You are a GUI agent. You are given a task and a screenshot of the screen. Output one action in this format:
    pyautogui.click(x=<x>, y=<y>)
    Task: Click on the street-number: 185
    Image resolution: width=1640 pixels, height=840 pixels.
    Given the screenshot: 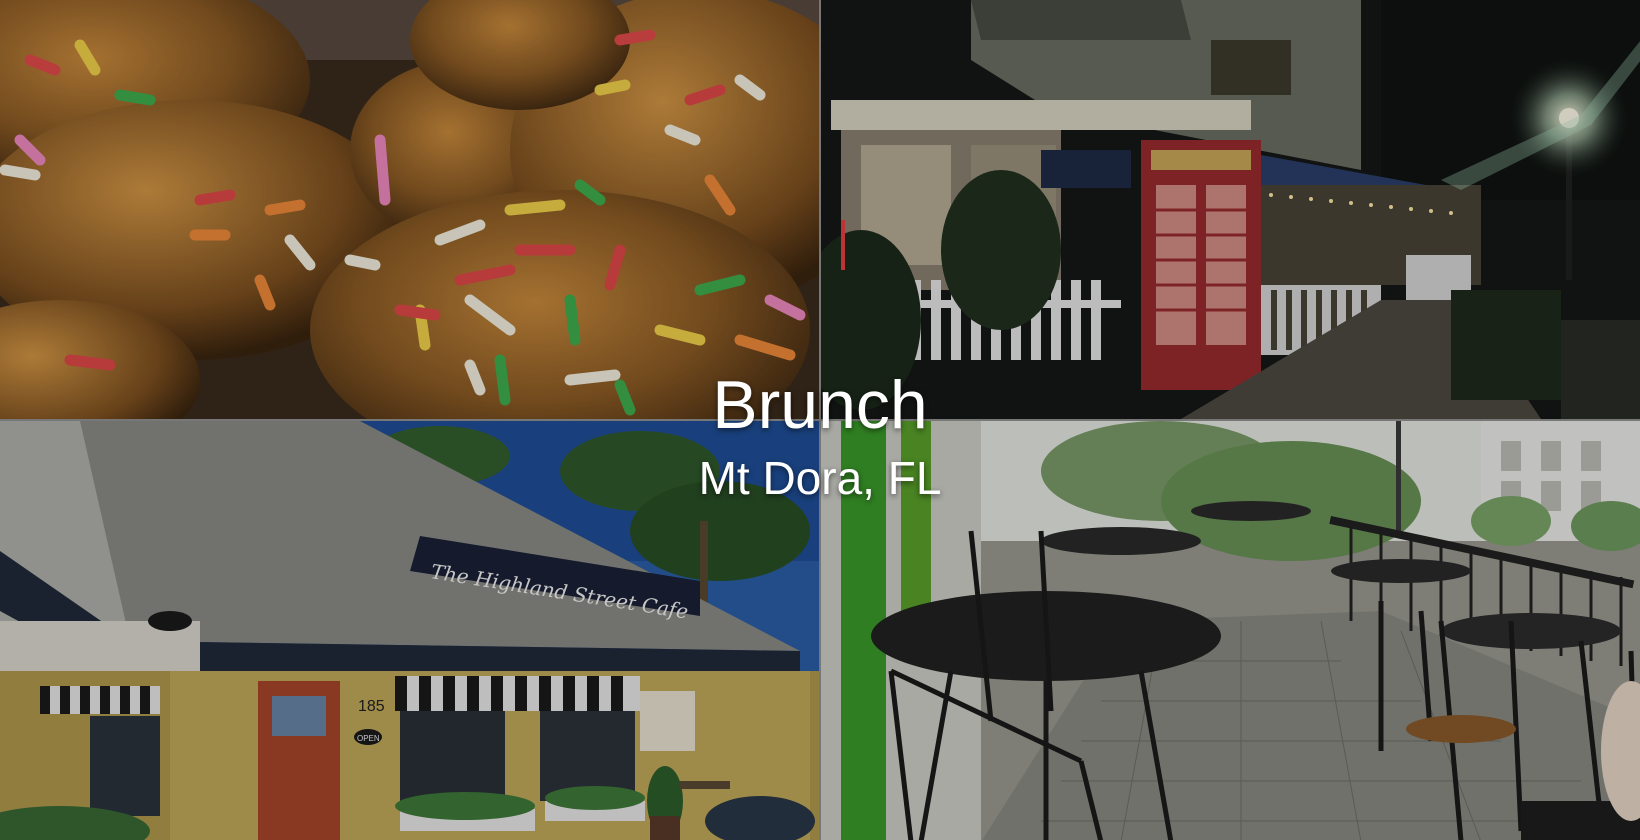 What is the action you would take?
    pyautogui.click(x=371, y=706)
    